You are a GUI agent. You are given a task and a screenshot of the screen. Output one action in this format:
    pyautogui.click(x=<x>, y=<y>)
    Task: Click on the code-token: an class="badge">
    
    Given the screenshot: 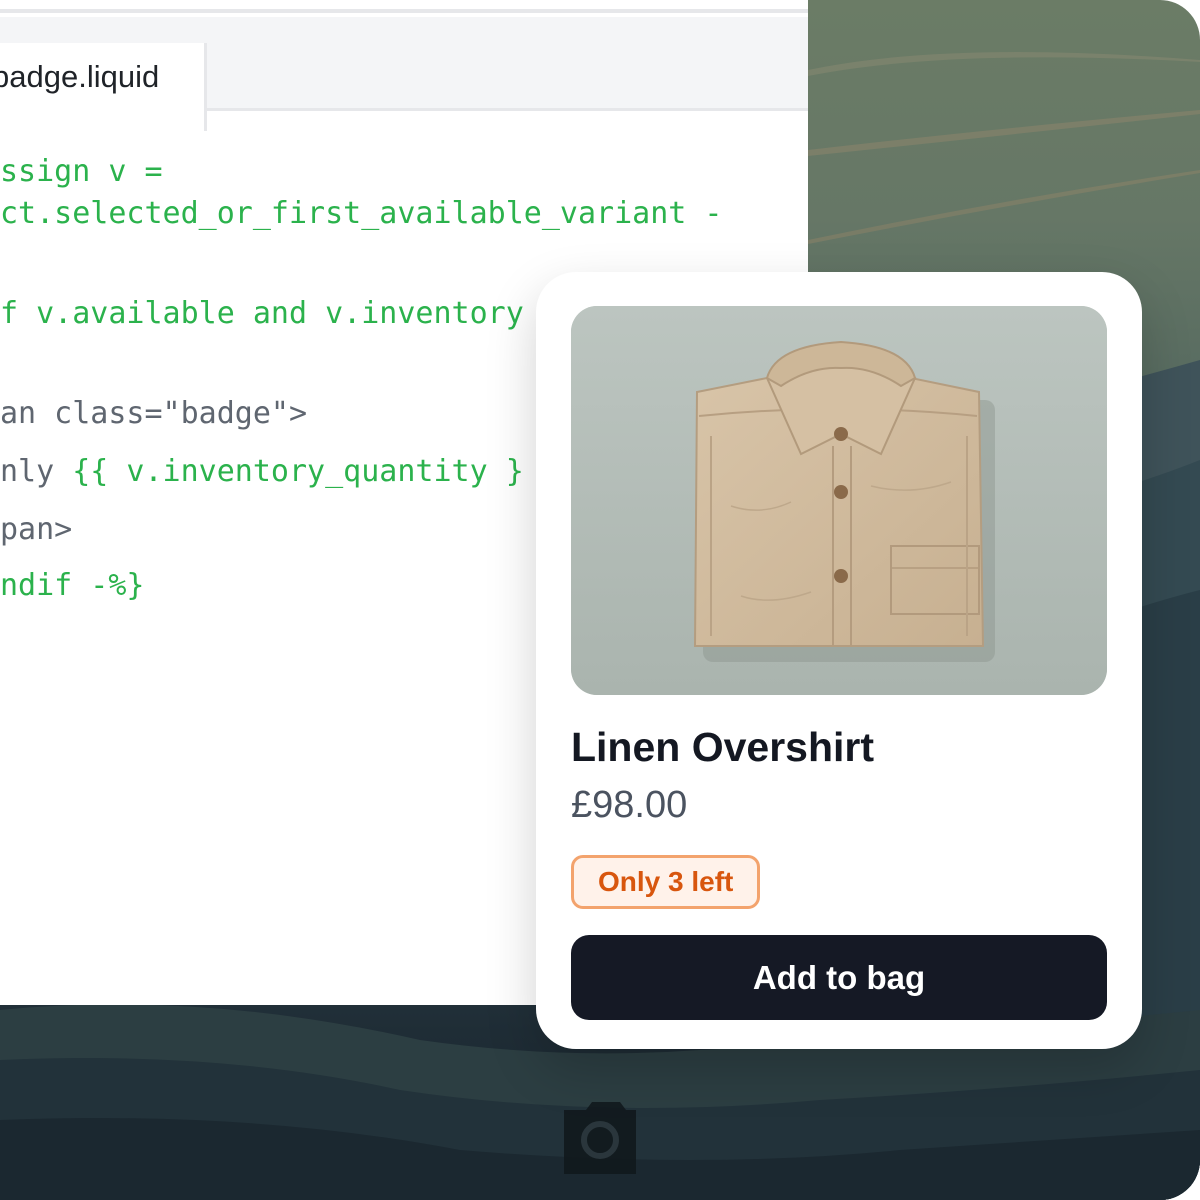 What is the action you would take?
    pyautogui.click(x=154, y=413)
    